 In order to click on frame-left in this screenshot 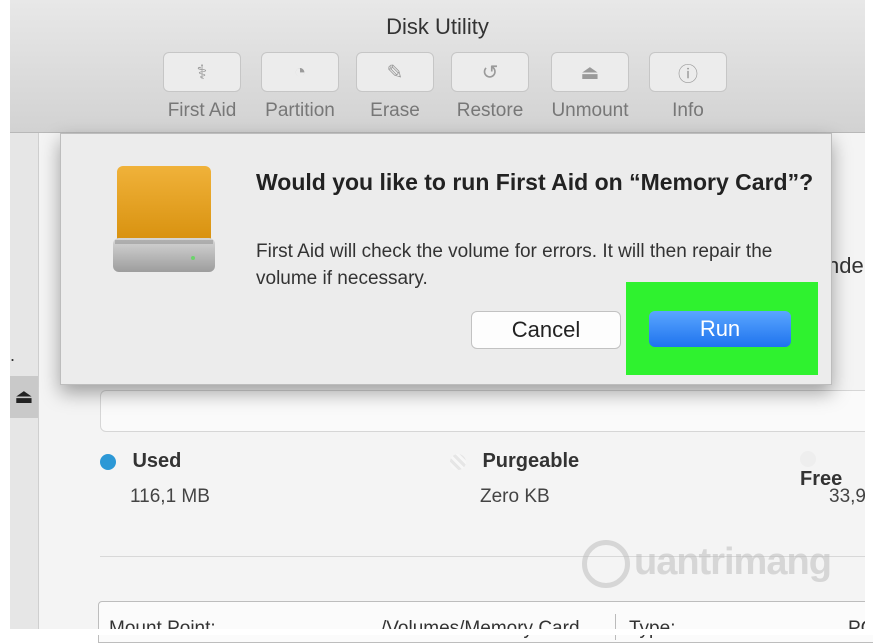, I will do `click(5, 317)`.